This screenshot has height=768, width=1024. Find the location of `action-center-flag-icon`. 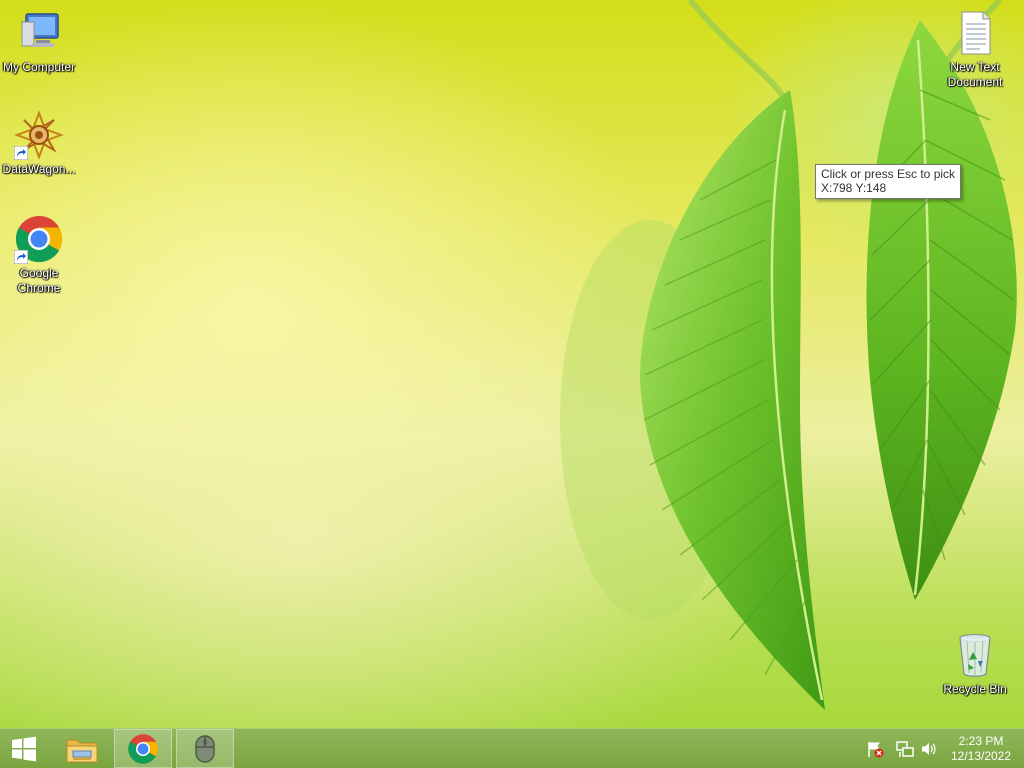

action-center-flag-icon is located at coordinates (875, 749).